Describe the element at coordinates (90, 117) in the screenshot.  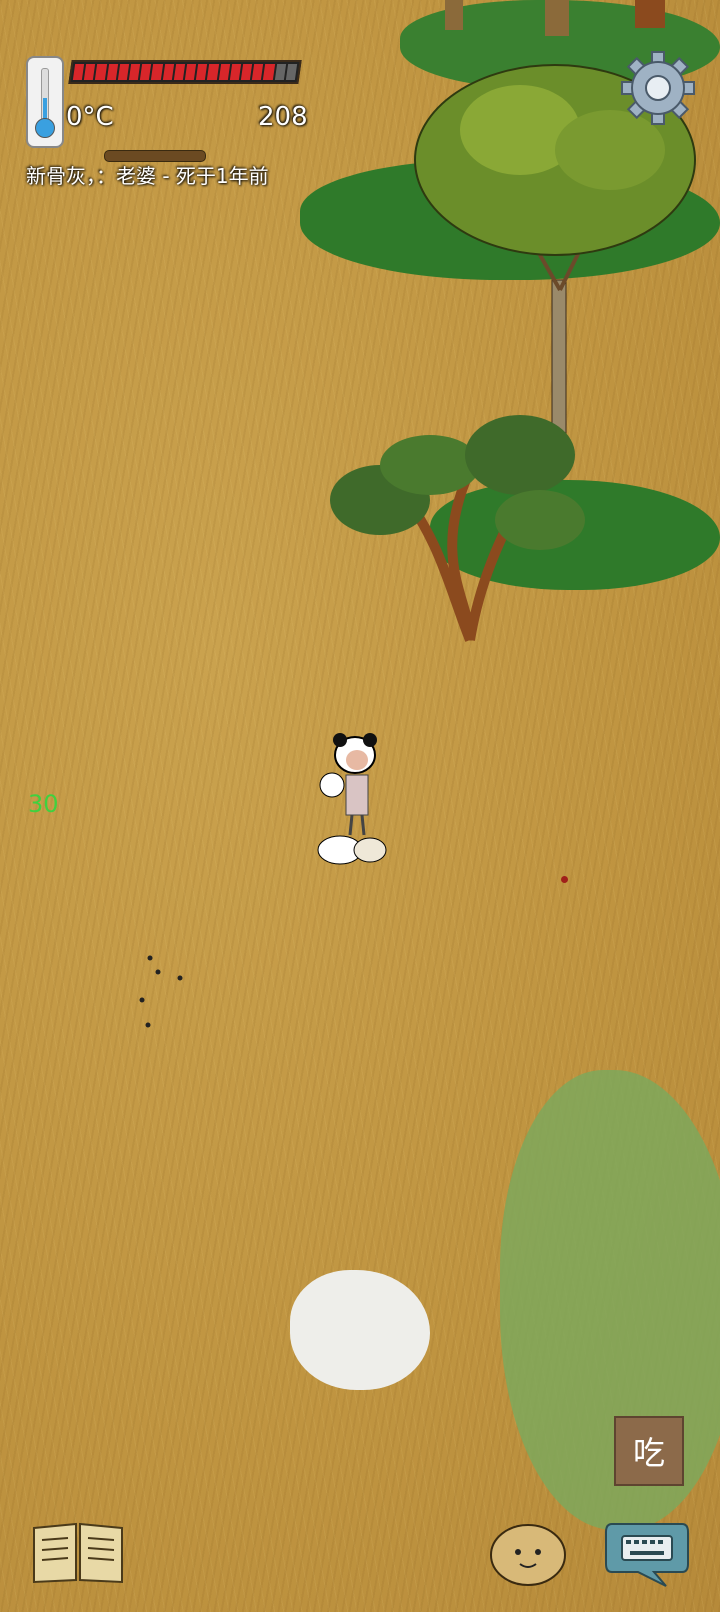
I see `temperature-readout: 0°C` at that location.